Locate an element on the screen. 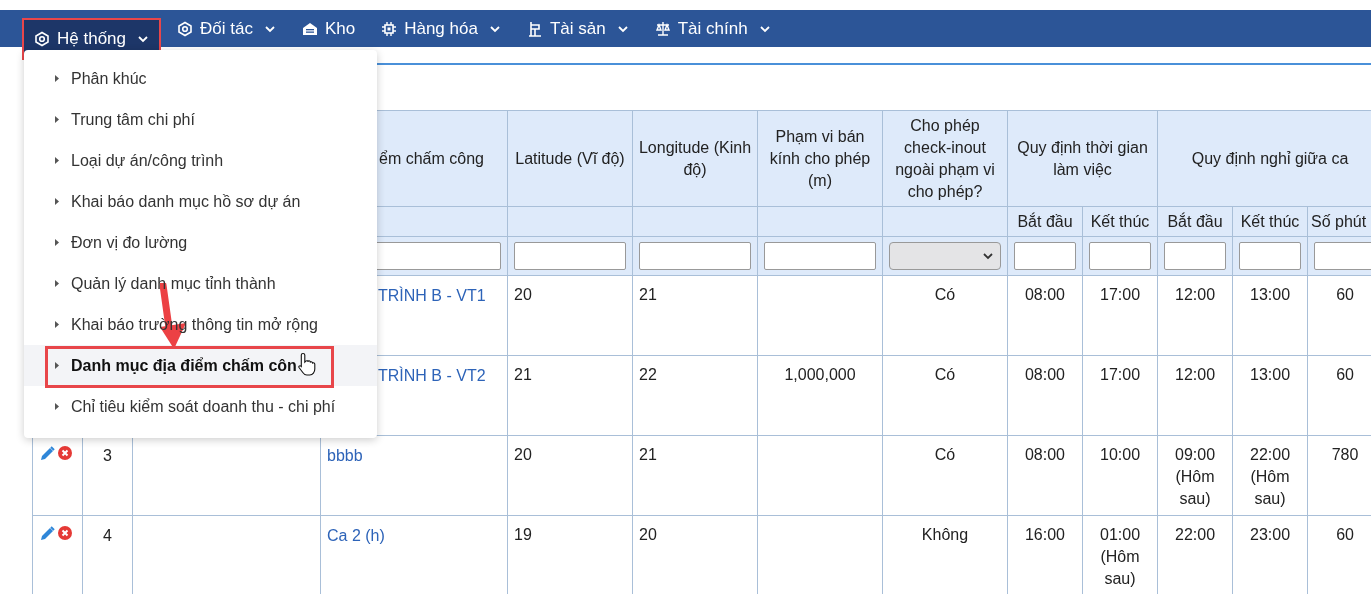 This screenshot has width=1371, height=594. table-cell: 22:00 (Hôm sau) is located at coordinates (1270, 475).